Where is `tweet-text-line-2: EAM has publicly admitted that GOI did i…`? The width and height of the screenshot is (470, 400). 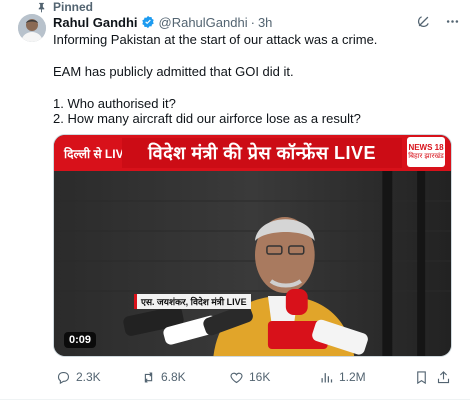 tweet-text-line-2: EAM has publicly admitted that GOI did i… is located at coordinates (173, 71).